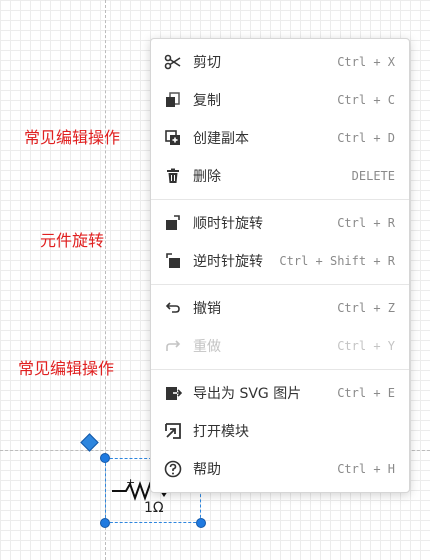 The width and height of the screenshot is (430, 560). I want to click on menu-item-shortcut: Ctrl + Y, so click(366, 346).